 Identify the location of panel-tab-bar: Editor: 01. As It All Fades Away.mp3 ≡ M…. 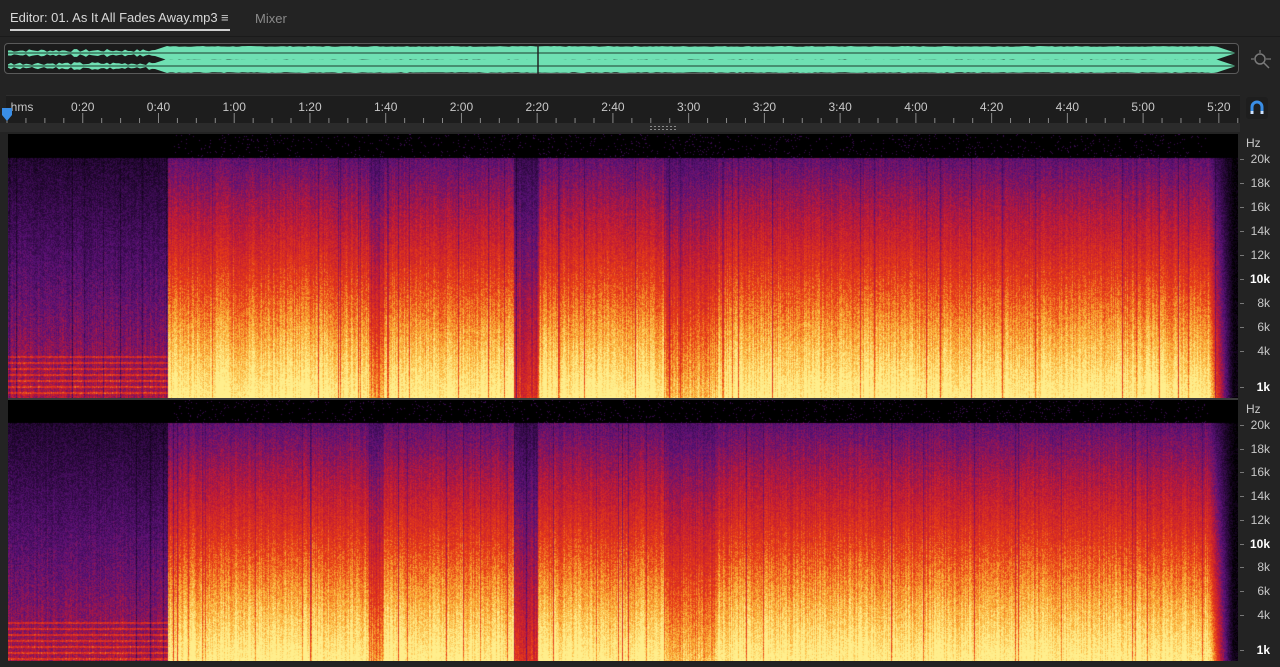
(640, 18).